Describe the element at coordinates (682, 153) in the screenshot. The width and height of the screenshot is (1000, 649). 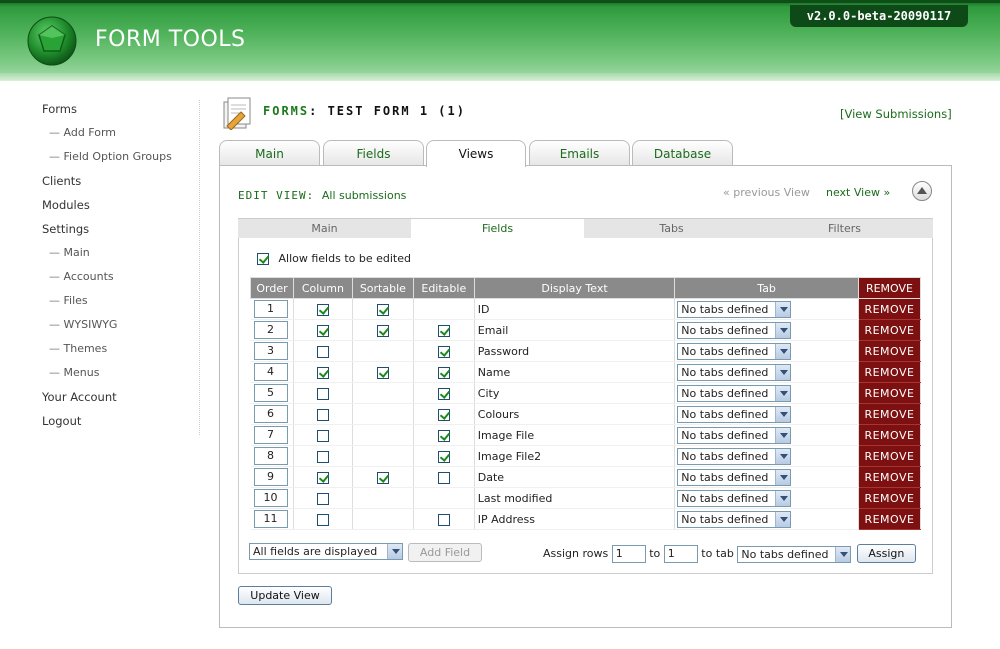
I see `tab-database: Database` at that location.